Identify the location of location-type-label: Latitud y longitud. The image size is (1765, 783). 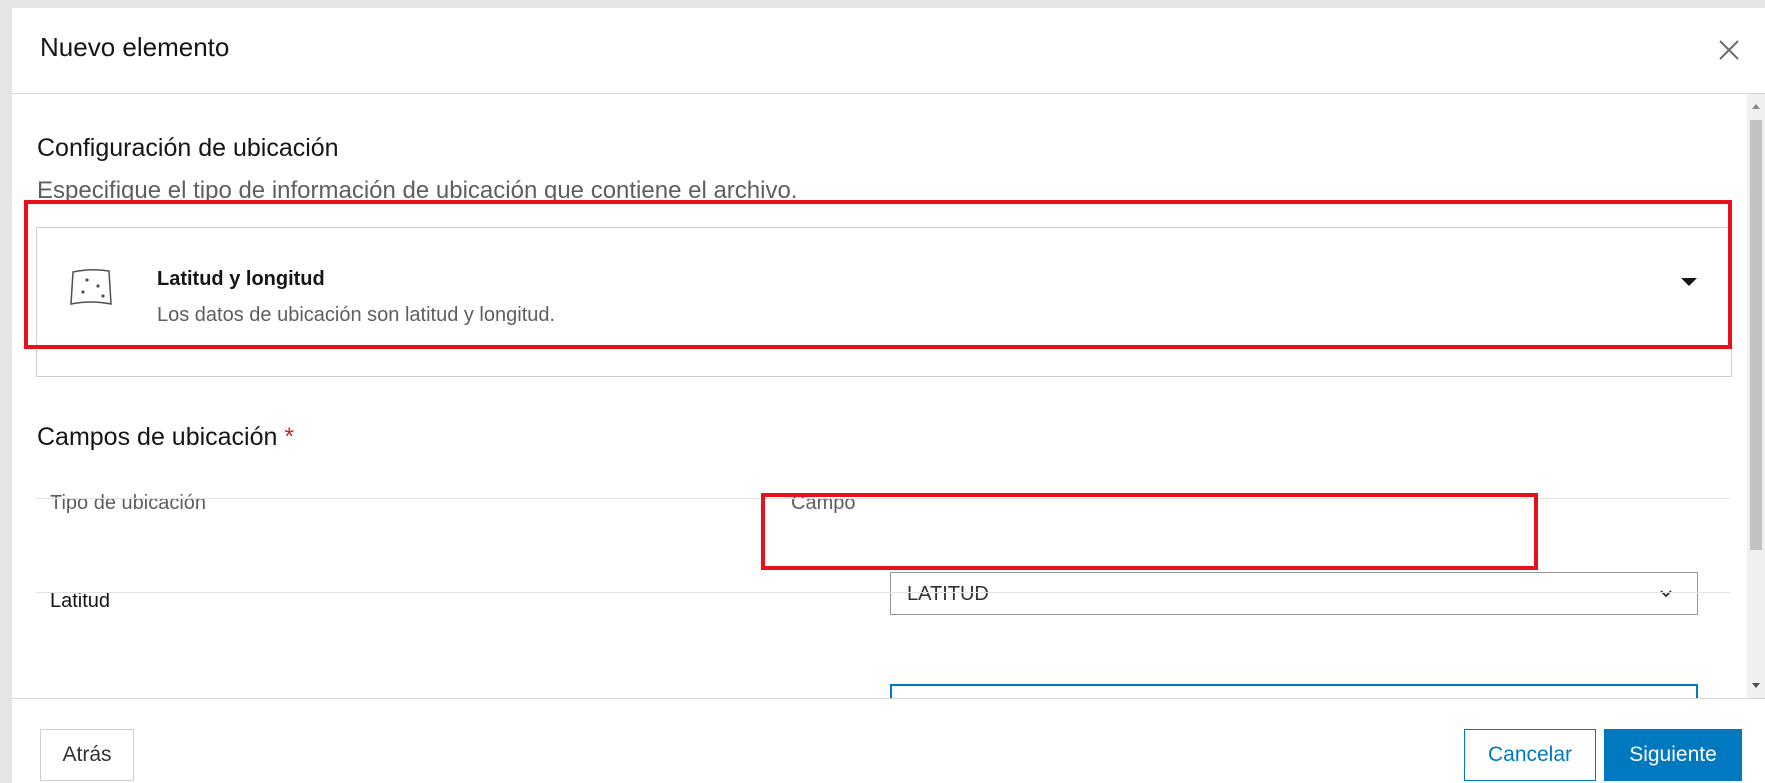
(241, 279).